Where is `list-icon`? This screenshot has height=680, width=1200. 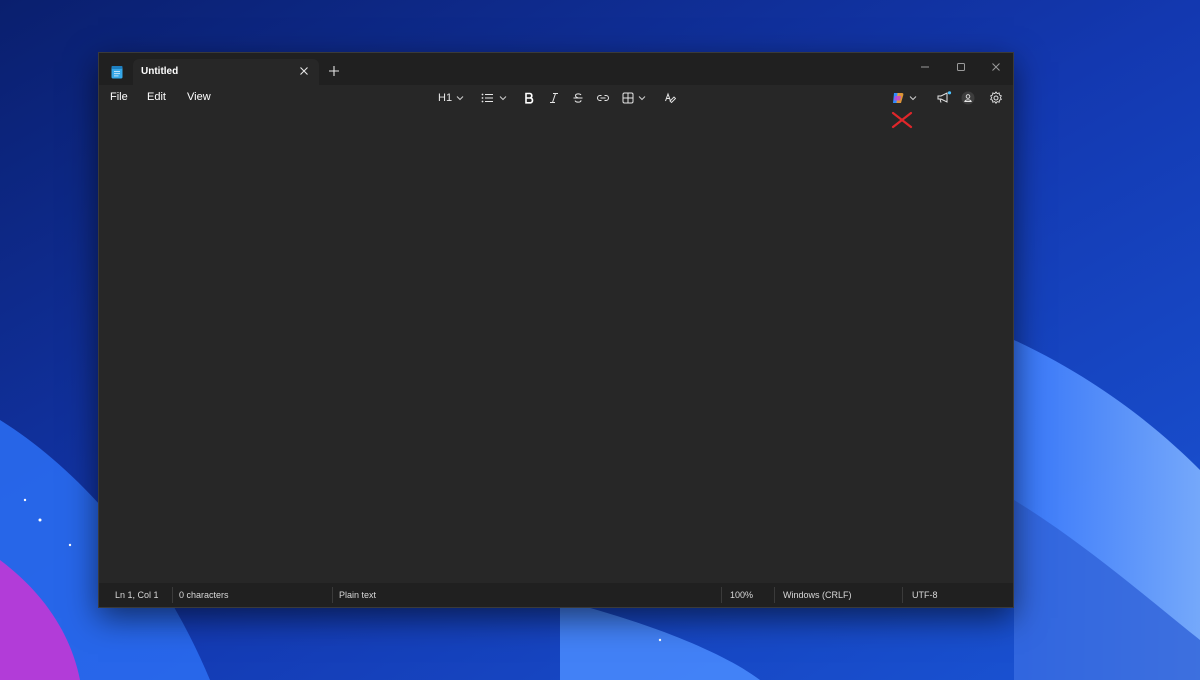 list-icon is located at coordinates (487, 98).